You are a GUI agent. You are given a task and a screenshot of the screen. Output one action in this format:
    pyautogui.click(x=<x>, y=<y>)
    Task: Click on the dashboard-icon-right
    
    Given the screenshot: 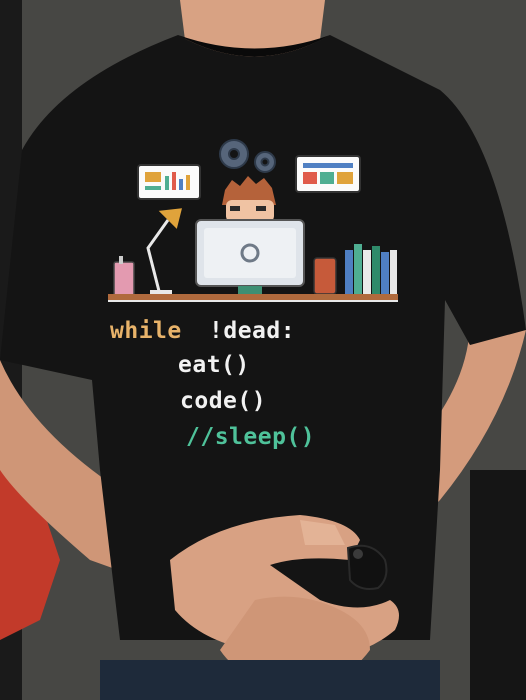 What is the action you would take?
    pyautogui.click(x=328, y=174)
    